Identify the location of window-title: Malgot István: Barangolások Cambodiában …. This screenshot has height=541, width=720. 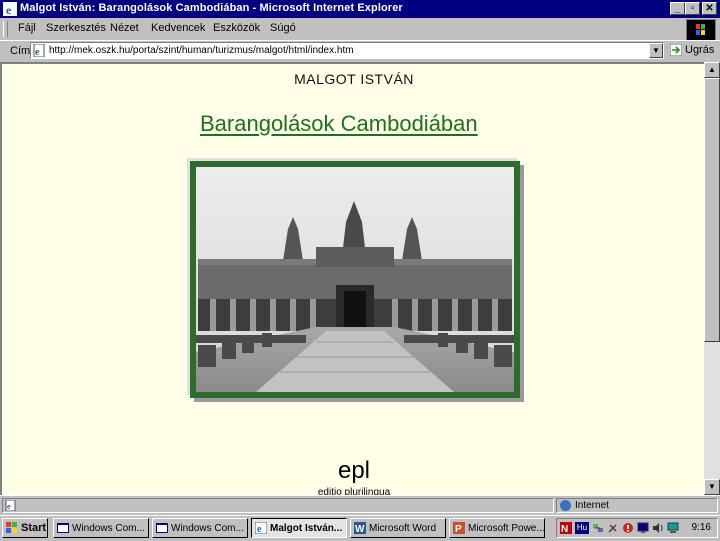
(211, 8).